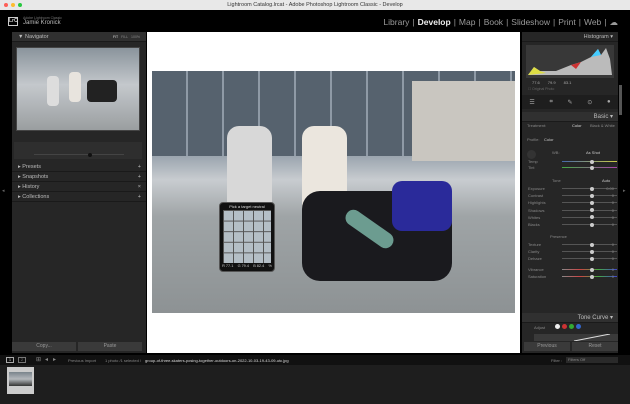 This screenshot has height=404, width=630. I want to click on healing-brush-icon: ✎, so click(570, 102).